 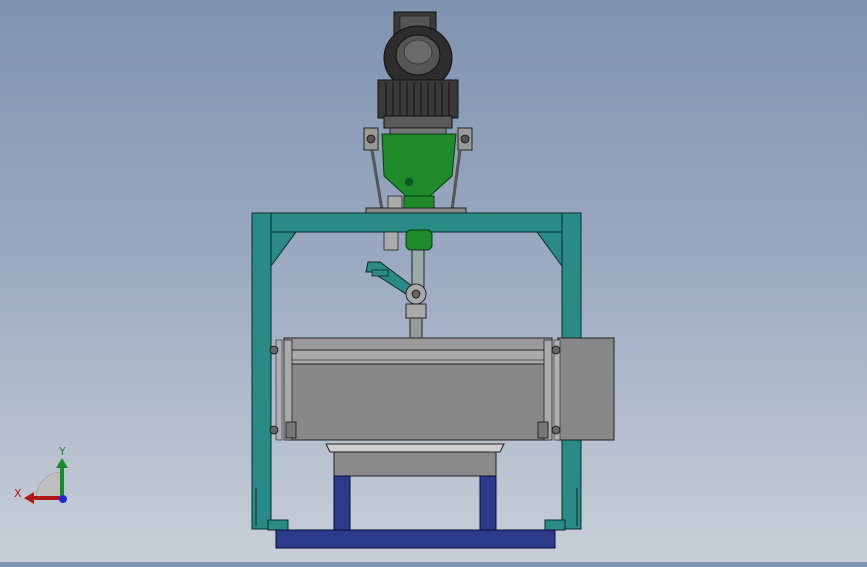 I want to click on side-gear-box, so click(x=586, y=389).